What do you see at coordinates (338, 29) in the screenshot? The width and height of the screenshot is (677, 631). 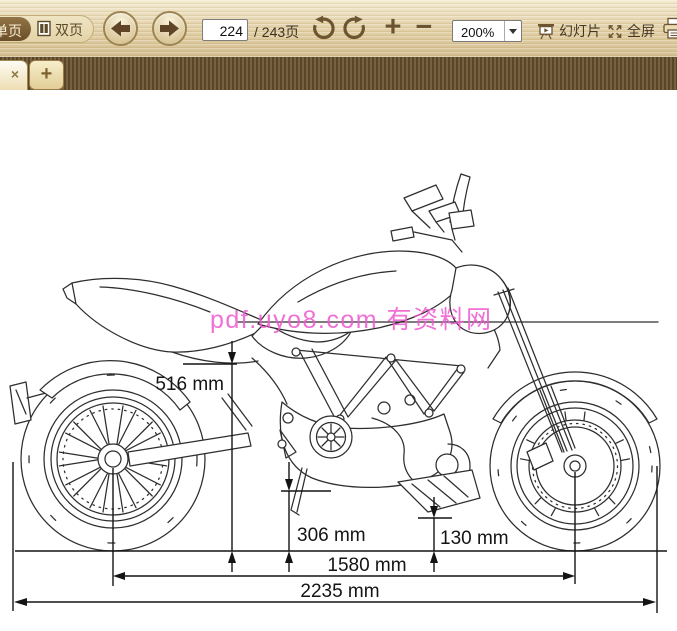 I see `toolbar: 单页 双页 224 / 243页 + − 200% 幻灯片 全屏` at bounding box center [338, 29].